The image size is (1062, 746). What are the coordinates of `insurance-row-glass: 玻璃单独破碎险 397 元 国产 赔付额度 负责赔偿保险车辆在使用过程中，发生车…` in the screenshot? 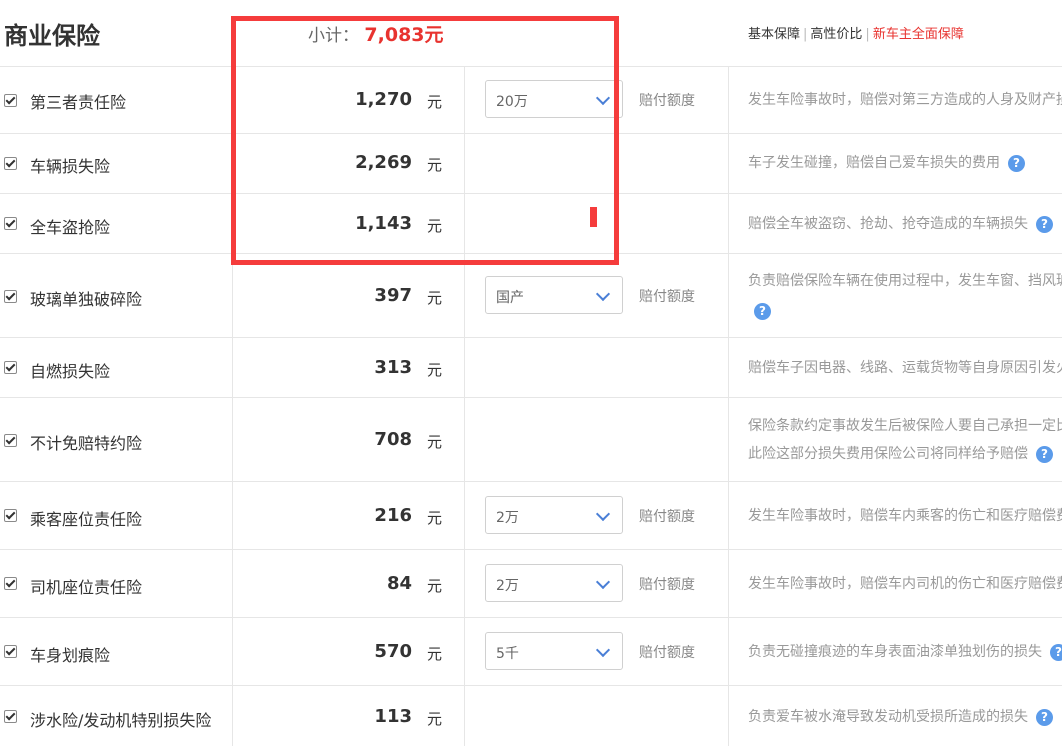 It's located at (531, 296).